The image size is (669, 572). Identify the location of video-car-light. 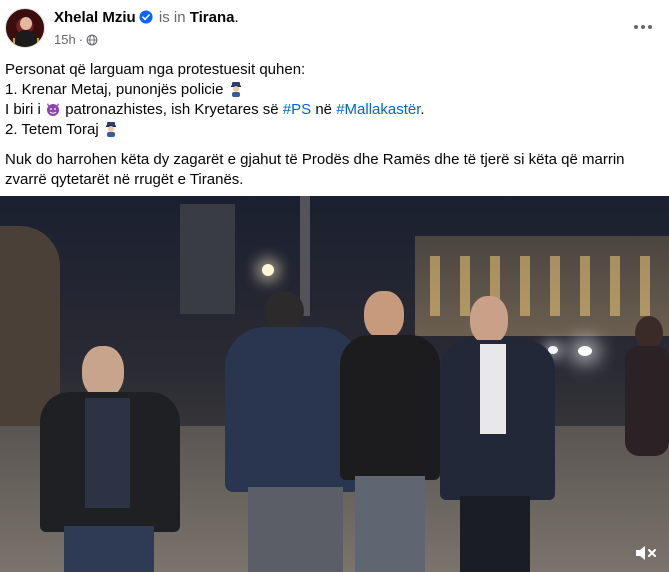
(585, 351).